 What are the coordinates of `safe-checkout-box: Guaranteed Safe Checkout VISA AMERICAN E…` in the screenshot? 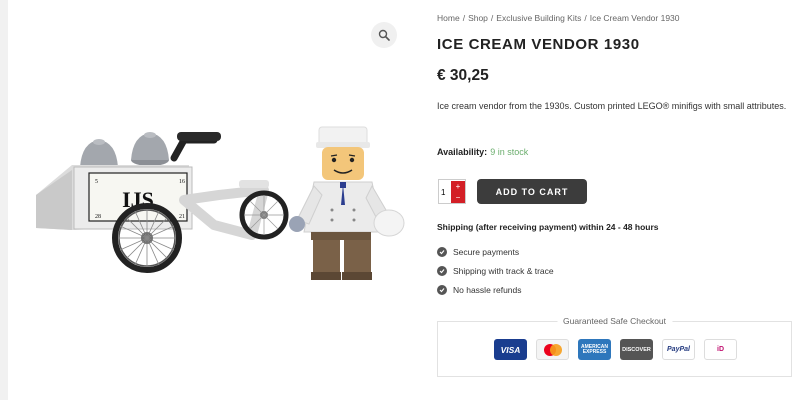 It's located at (614, 346).